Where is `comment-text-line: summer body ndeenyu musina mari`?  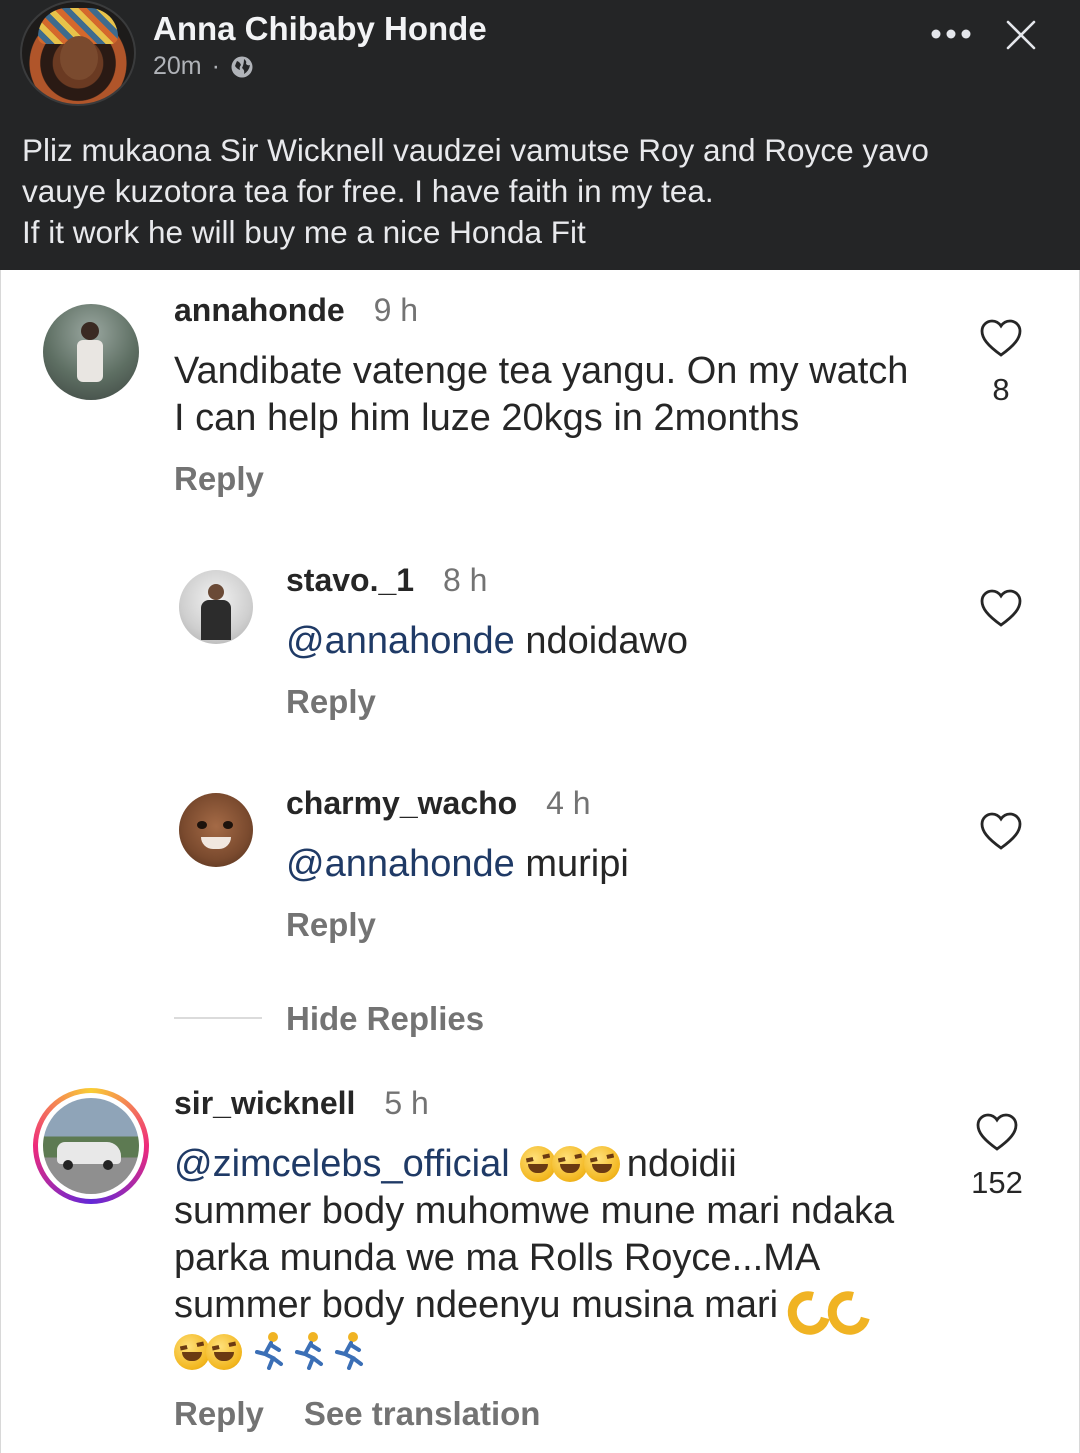
comment-text-line: summer body ndeenyu musina mari is located at coordinates (476, 1305).